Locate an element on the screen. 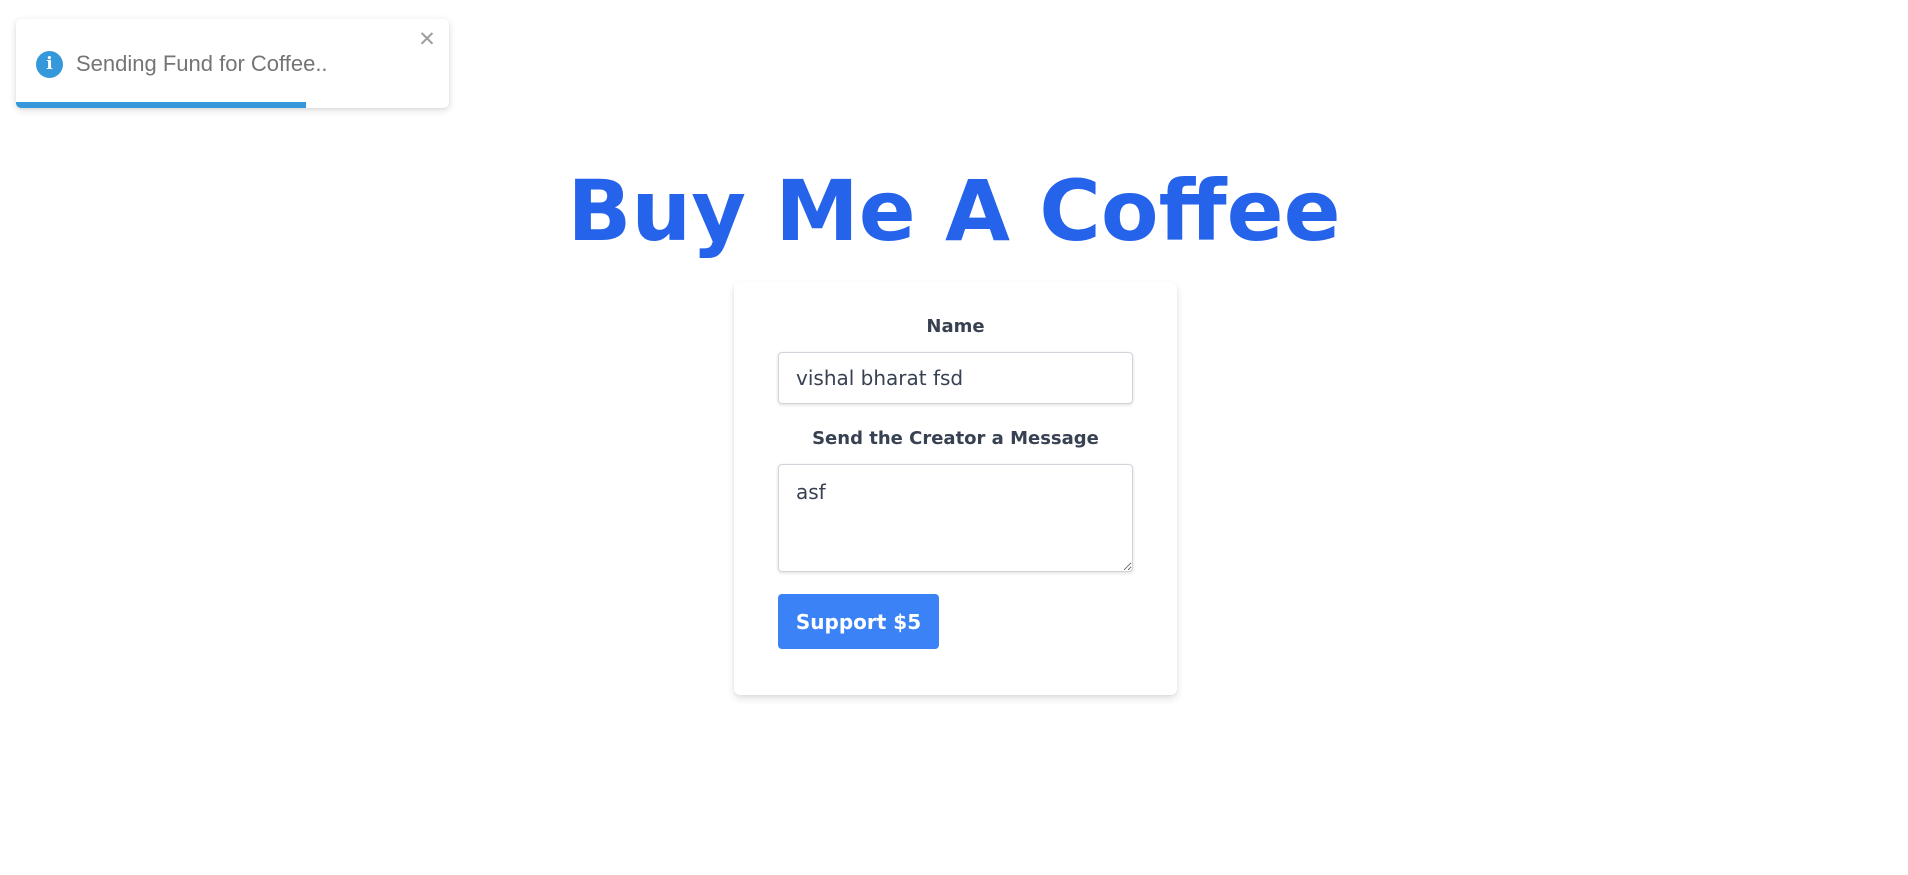 This screenshot has height=875, width=1908. name-input is located at coordinates (955, 378).